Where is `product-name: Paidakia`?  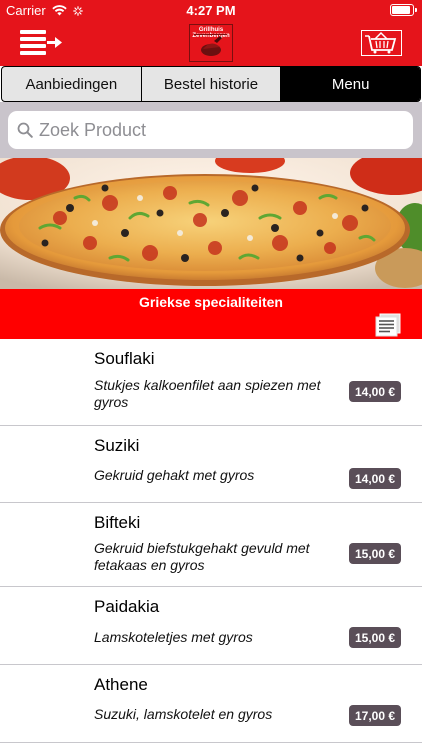
product-name: Paidakia is located at coordinates (127, 606).